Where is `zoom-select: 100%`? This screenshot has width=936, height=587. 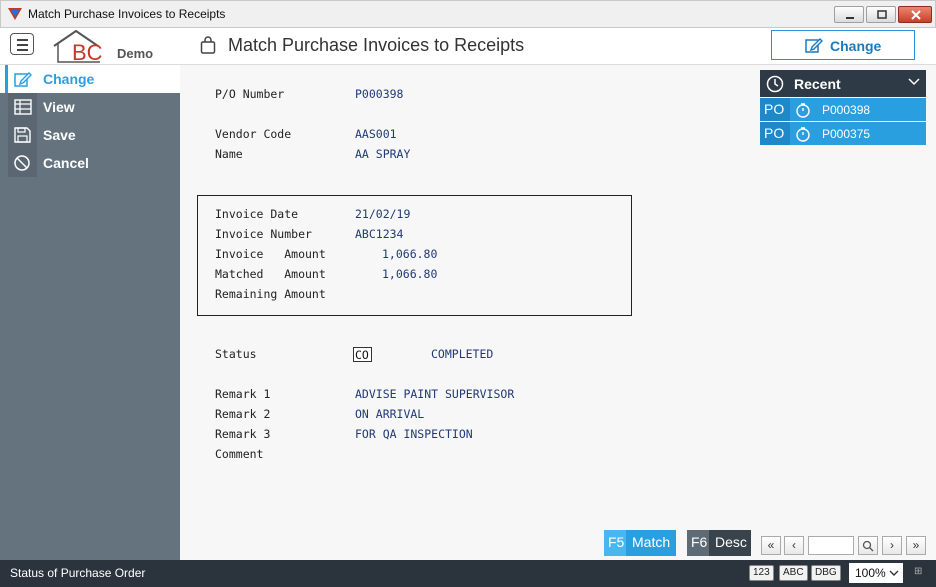
zoom-select: 100% is located at coordinates (876, 573).